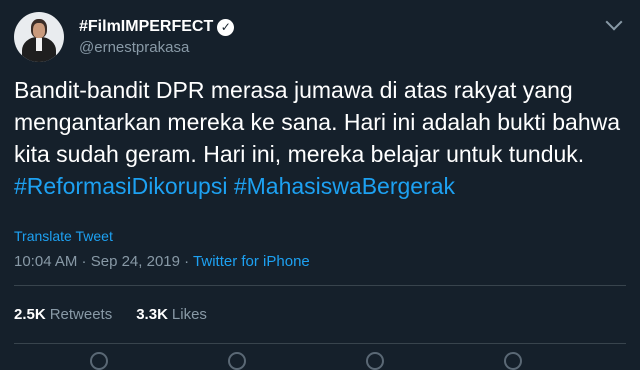 This screenshot has width=640, height=370. Describe the element at coordinates (30, 314) in the screenshot. I see `retweets-count: 2.5K` at that location.